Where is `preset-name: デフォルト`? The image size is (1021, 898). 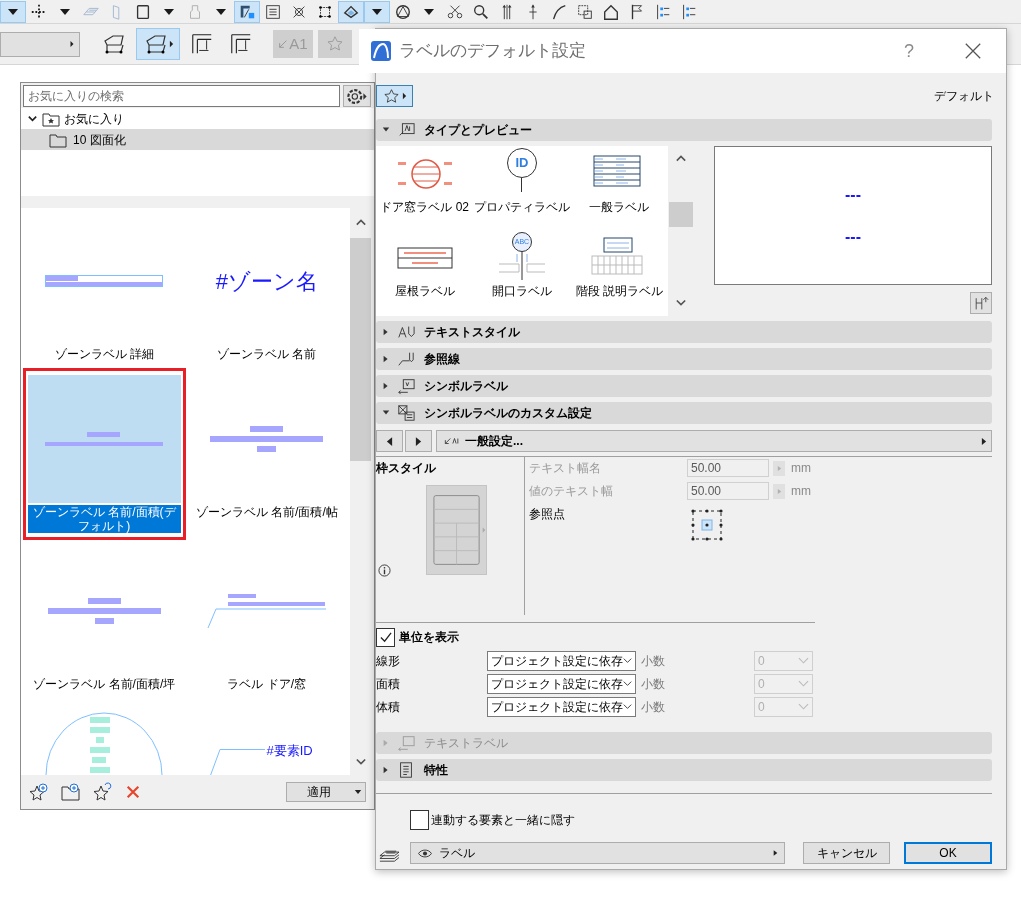 preset-name: デフォルト is located at coordinates (964, 96).